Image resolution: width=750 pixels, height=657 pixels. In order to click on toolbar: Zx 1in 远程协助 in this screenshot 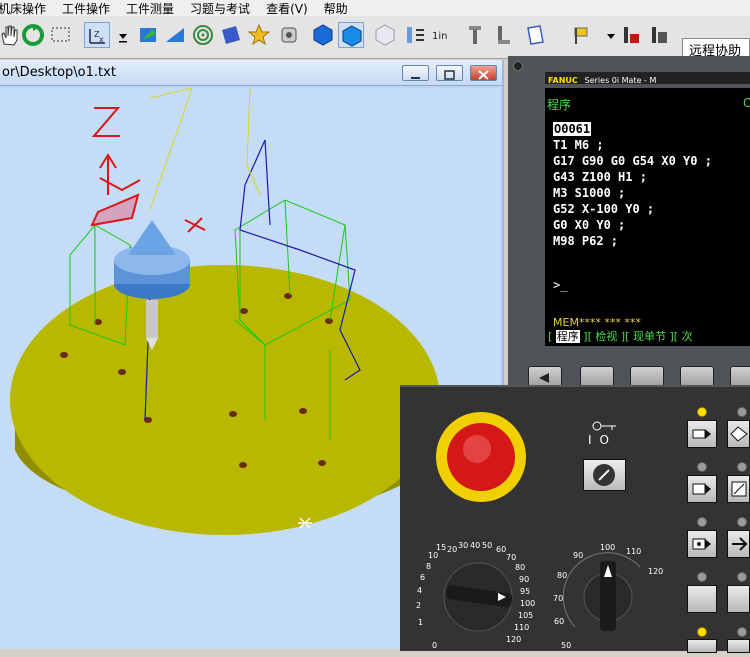, I will do `click(375, 41)`.